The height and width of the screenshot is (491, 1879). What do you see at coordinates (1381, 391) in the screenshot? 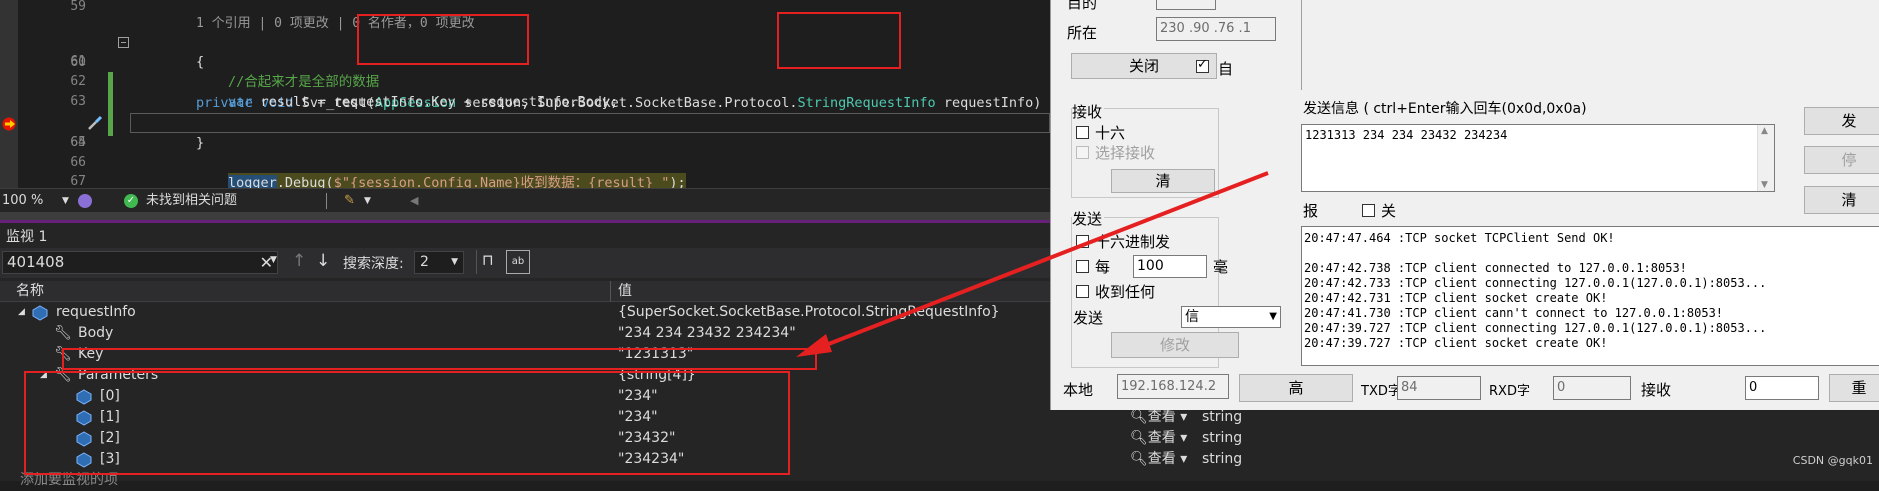
I see `txd-label: TXD字` at bounding box center [1381, 391].